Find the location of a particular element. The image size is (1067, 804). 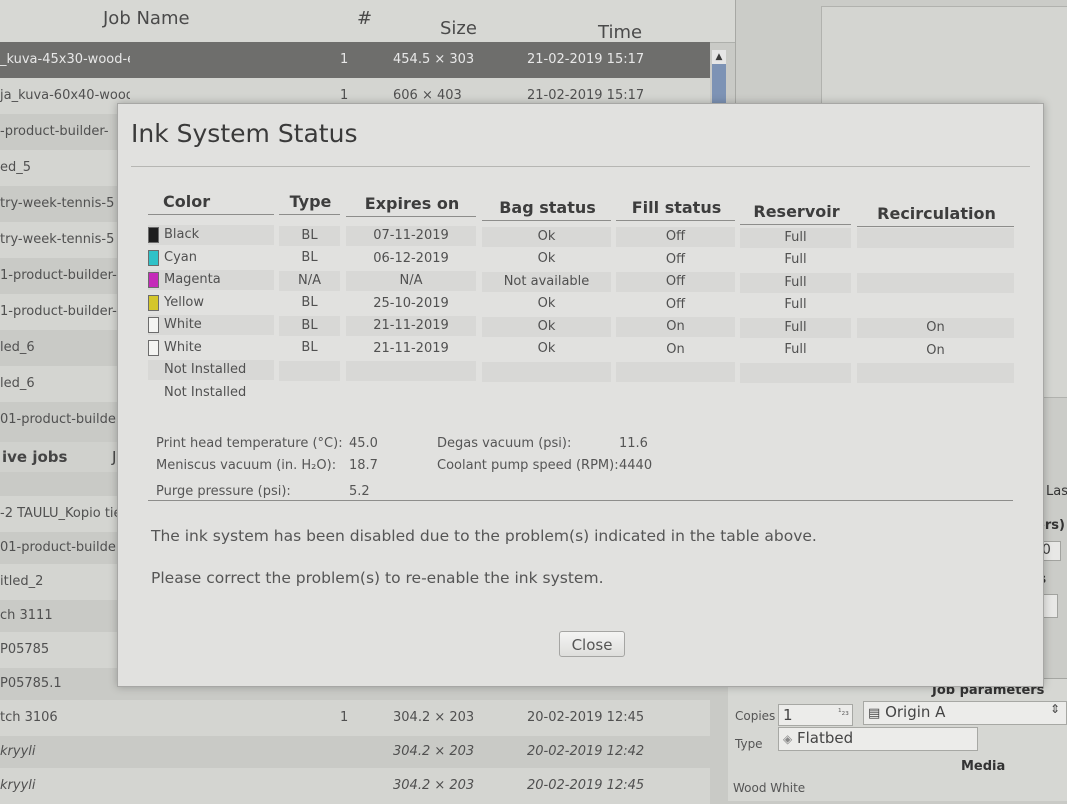

ink-color-name: Magenta is located at coordinates (192, 279).